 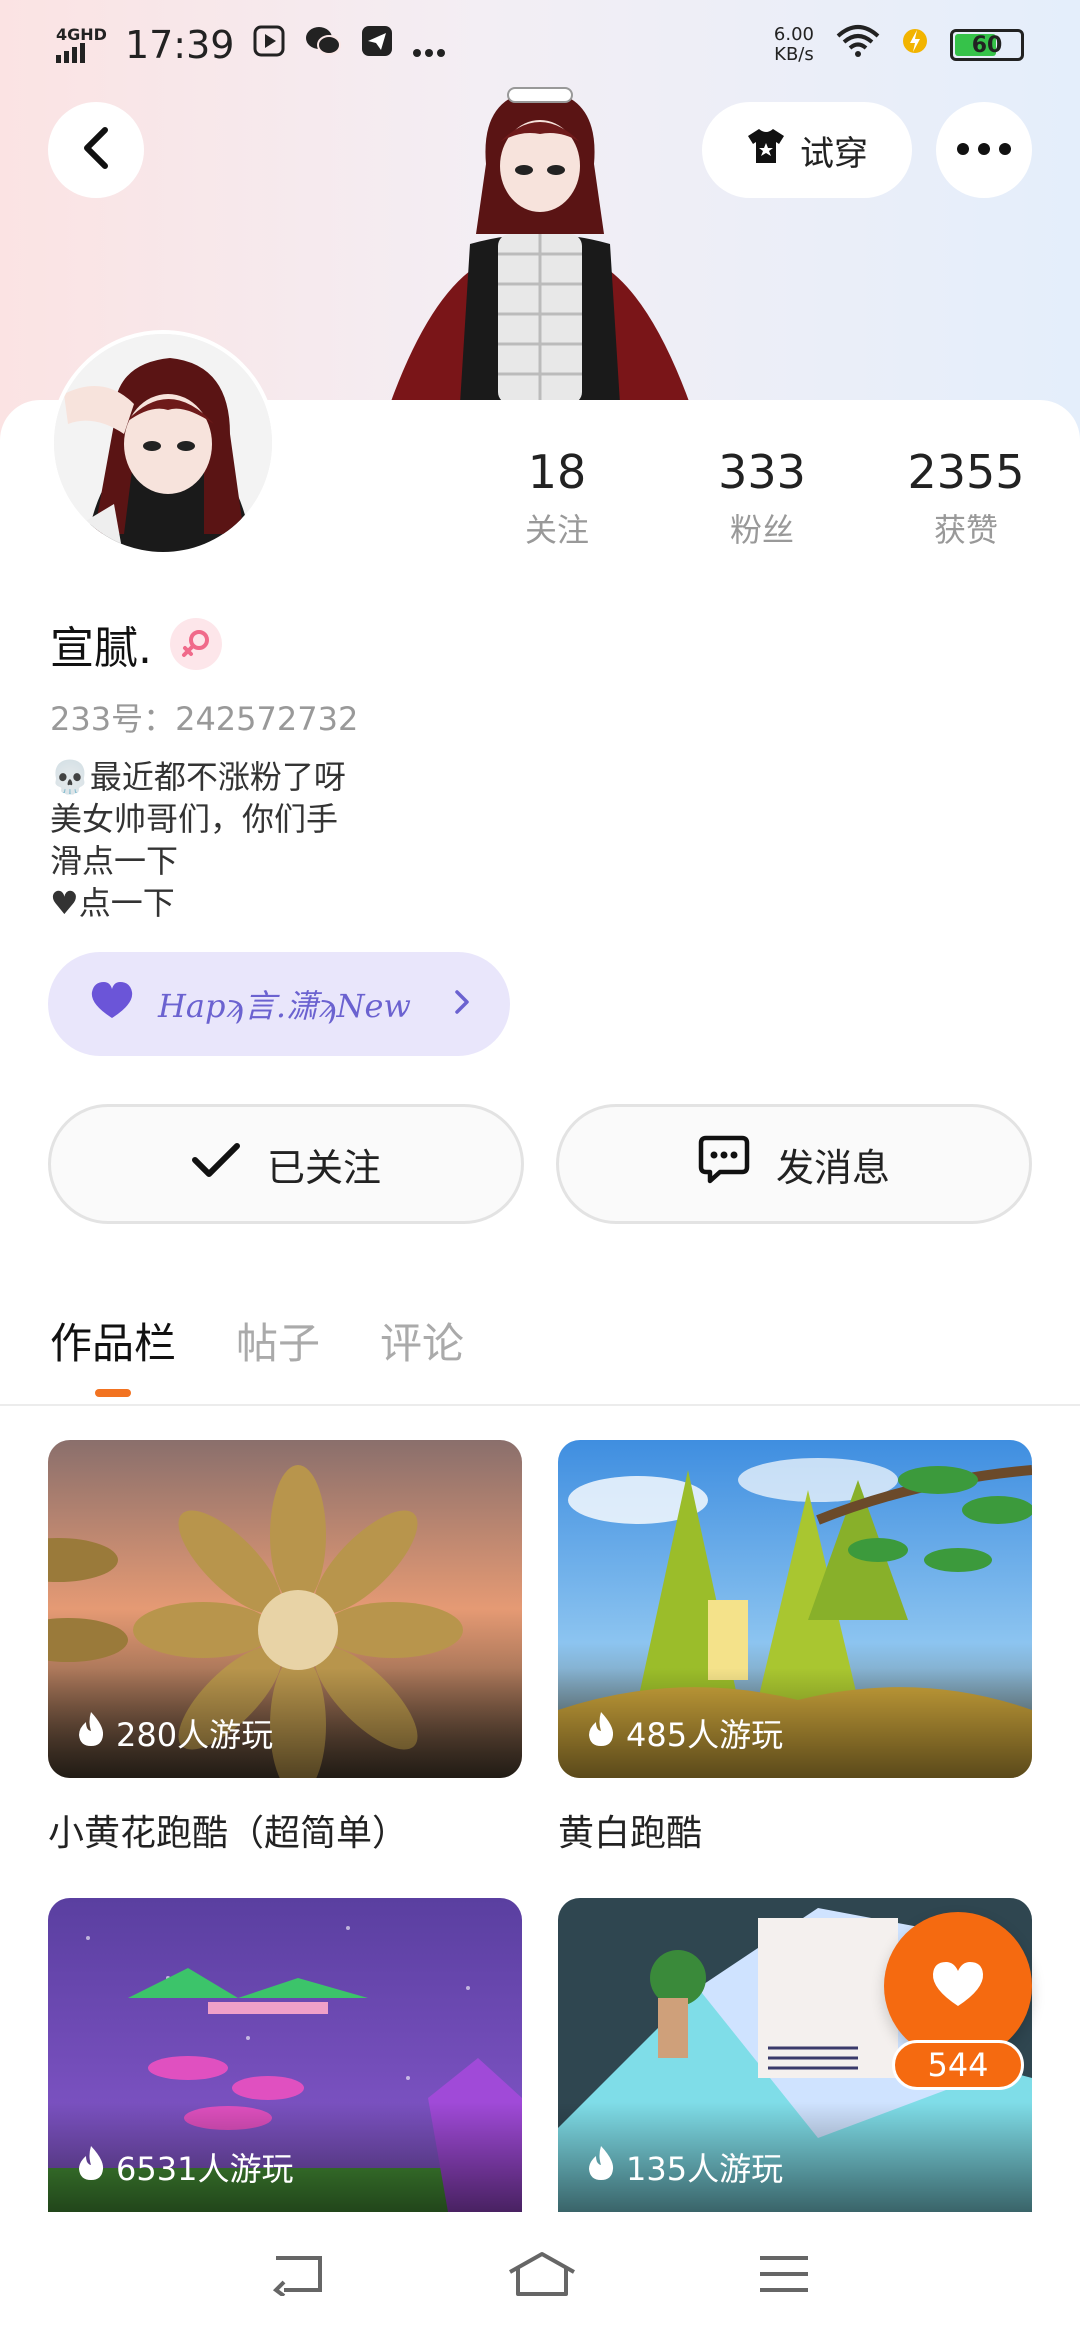 What do you see at coordinates (113, 1353) in the screenshot?
I see `tab-works: 作品栏` at bounding box center [113, 1353].